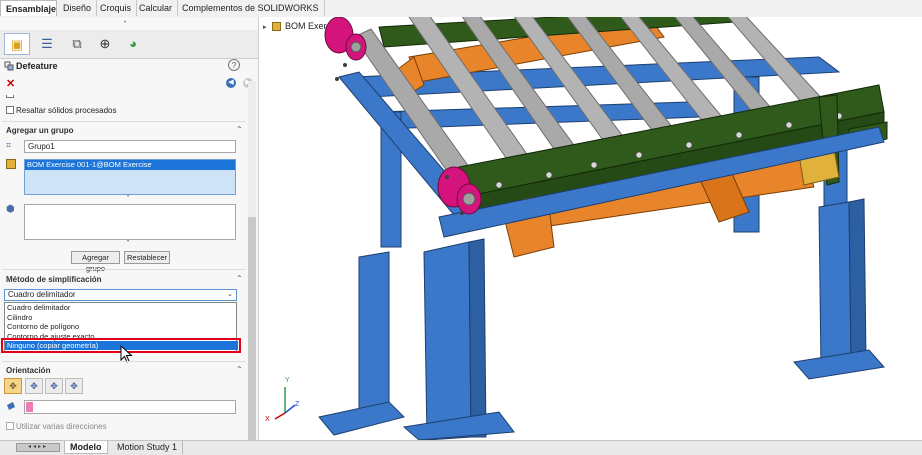 The width and height of the screenshot is (922, 455). I want to click on orientation-option-1: ✥, so click(13, 386).